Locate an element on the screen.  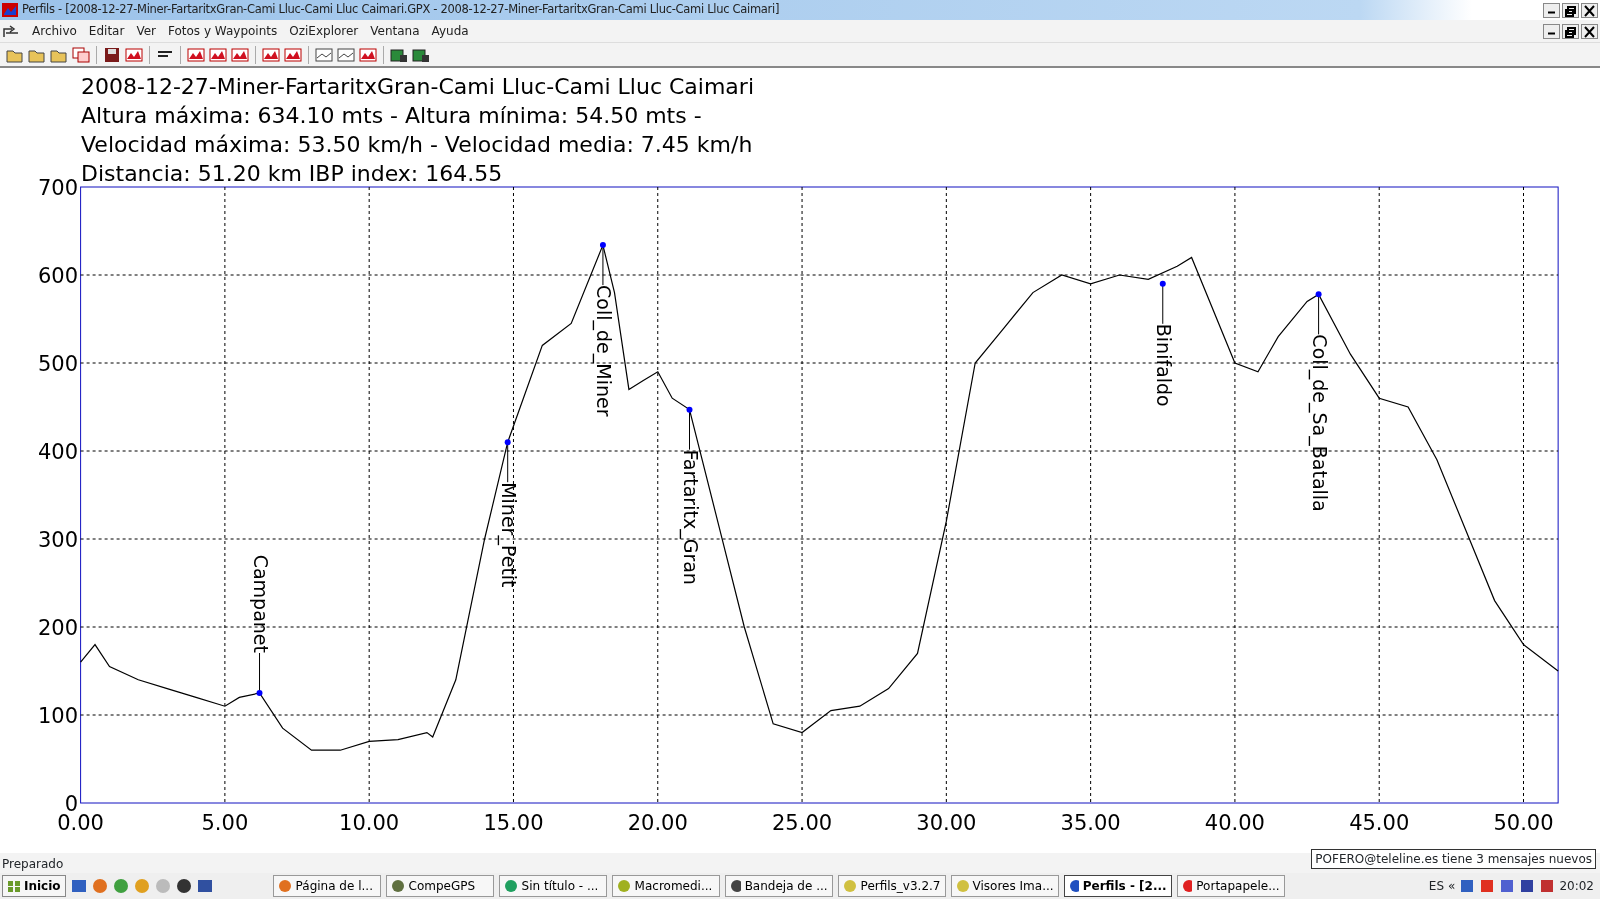
axis-tick-label: 600 is located at coordinates (57, 276).